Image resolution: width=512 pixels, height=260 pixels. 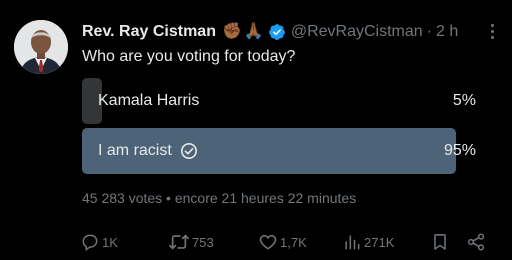 What do you see at coordinates (268, 242) in the screenshot?
I see `heart-icon` at bounding box center [268, 242].